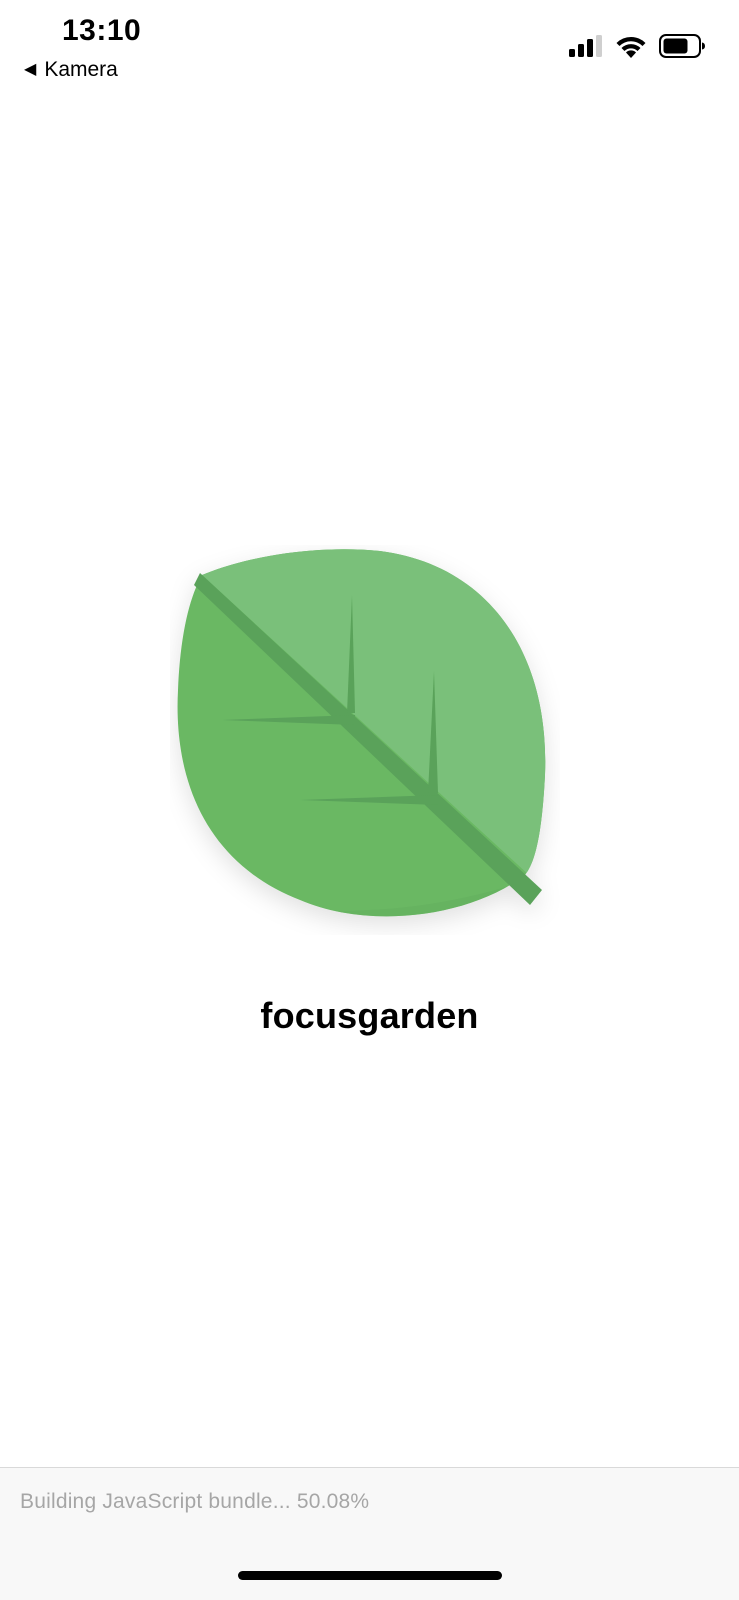 This screenshot has height=1600, width=739. I want to click on leaf-icon, so click(361, 733).